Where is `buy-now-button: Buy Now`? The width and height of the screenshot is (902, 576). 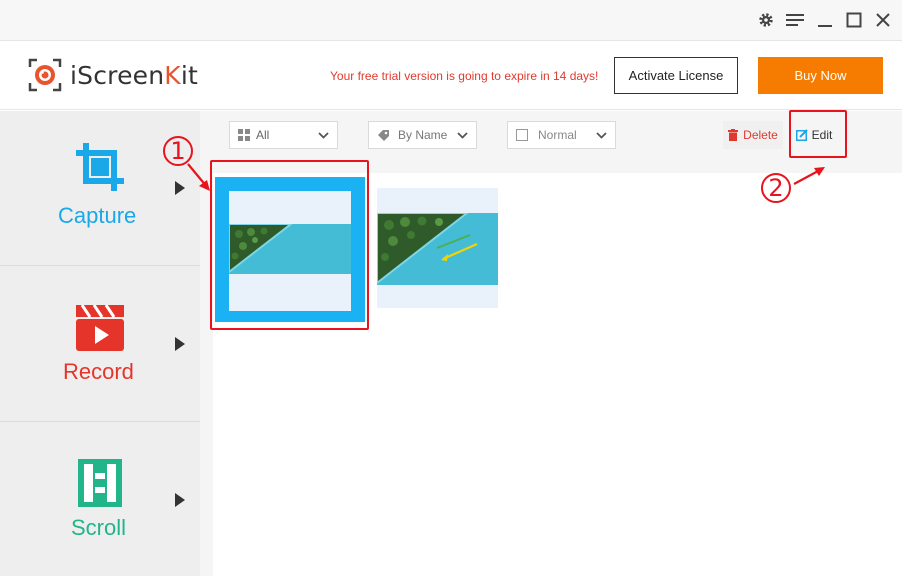
buy-now-button: Buy Now is located at coordinates (820, 75).